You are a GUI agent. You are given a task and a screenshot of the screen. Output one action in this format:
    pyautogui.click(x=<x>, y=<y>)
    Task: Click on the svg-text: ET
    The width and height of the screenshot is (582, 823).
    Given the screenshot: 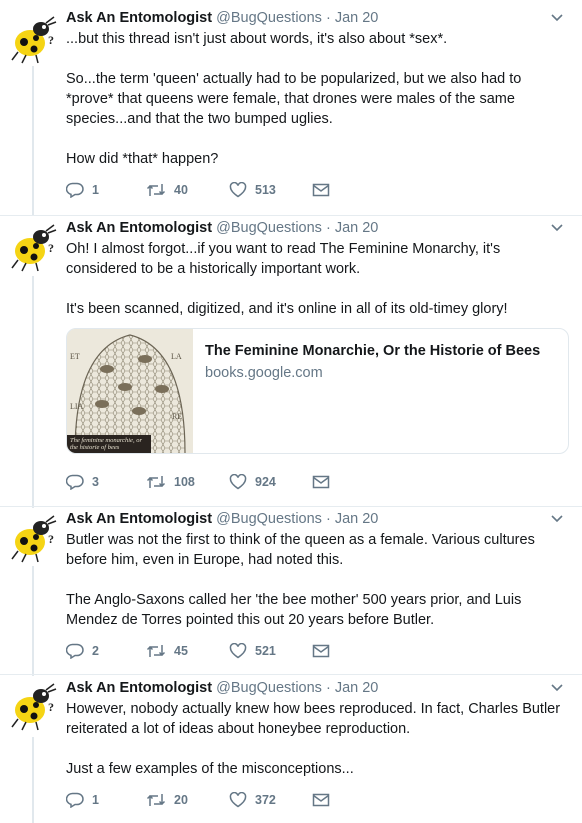 What is the action you would take?
    pyautogui.click(x=75, y=356)
    